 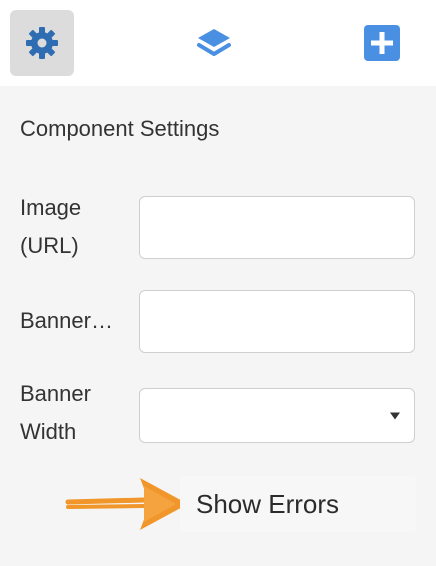 I want to click on banner-width-select, so click(x=277, y=415).